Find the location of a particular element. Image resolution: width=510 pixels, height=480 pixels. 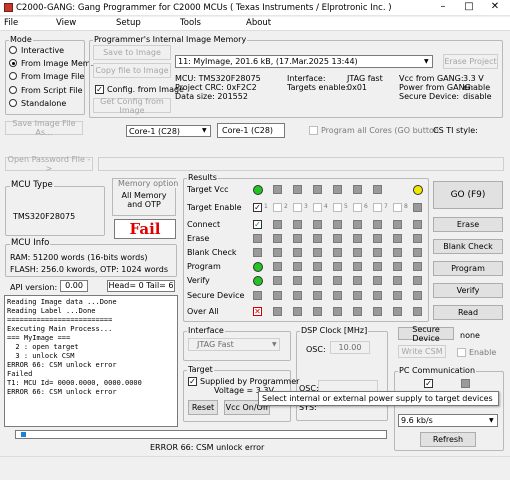

head-tail-value: Head= 0 Tail= 6 is located at coordinates (141, 286).